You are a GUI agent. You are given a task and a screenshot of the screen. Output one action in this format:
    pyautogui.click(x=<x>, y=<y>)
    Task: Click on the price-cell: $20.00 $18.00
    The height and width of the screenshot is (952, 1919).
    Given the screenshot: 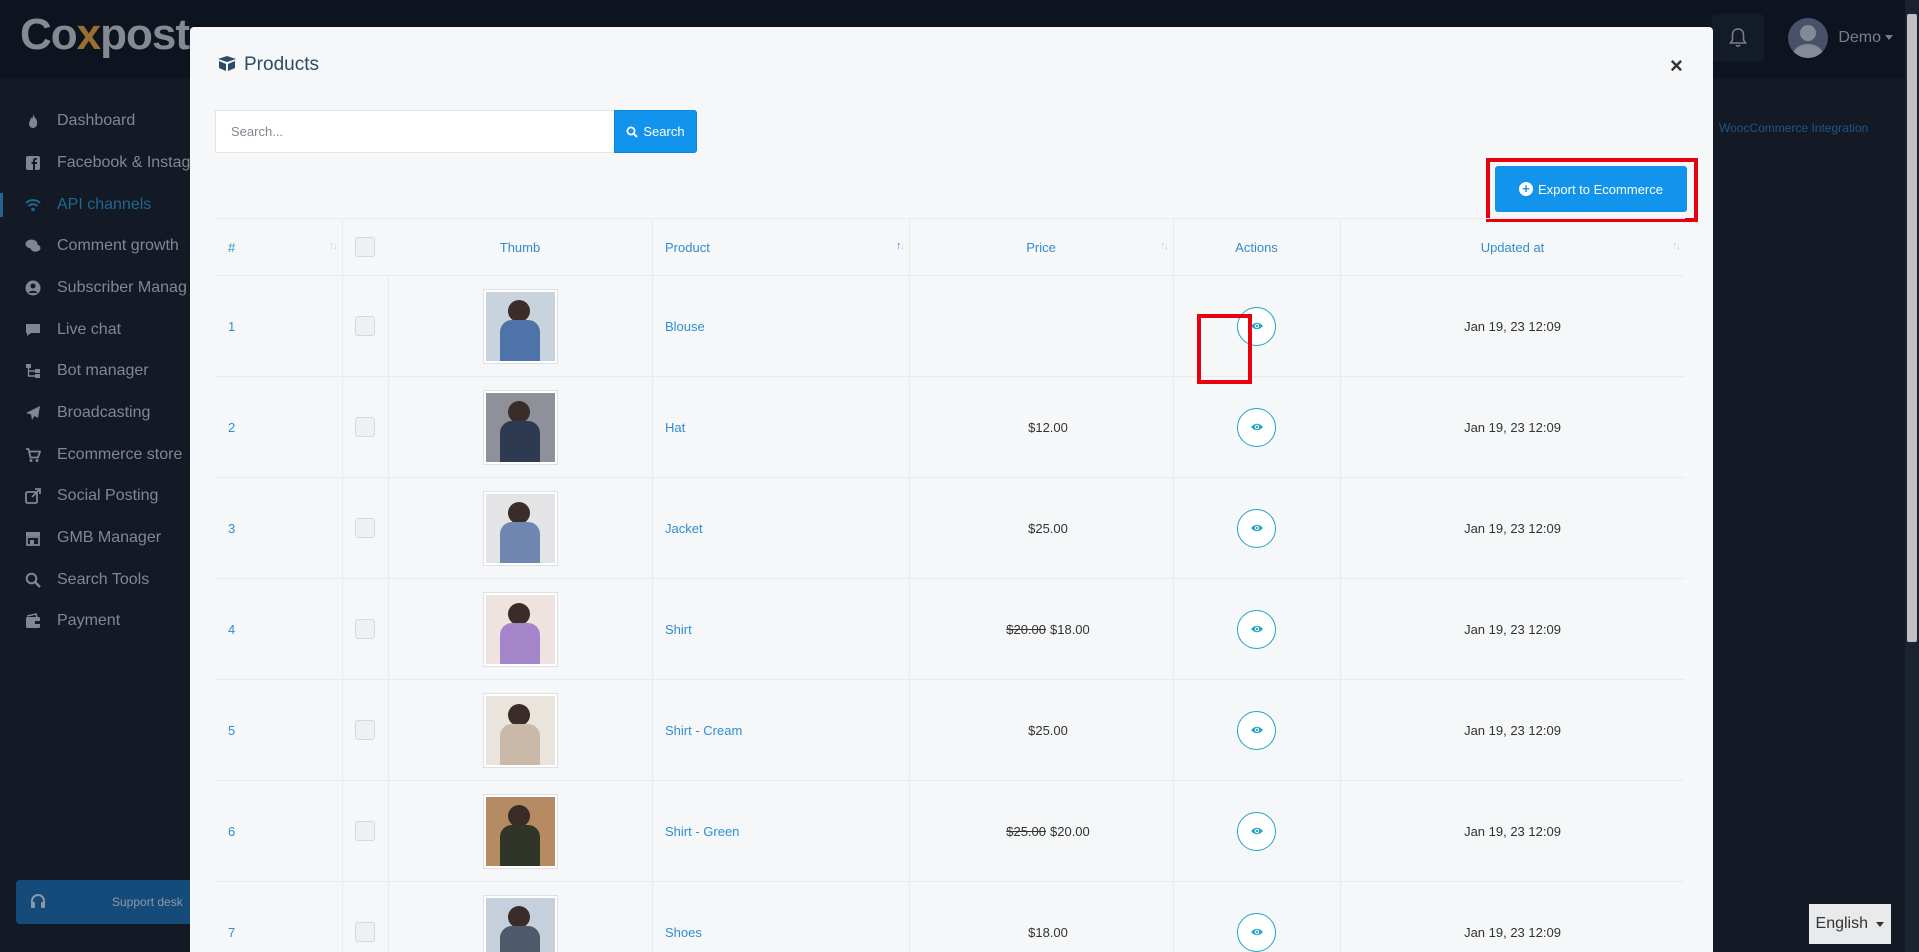 What is the action you would take?
    pyautogui.click(x=1041, y=629)
    